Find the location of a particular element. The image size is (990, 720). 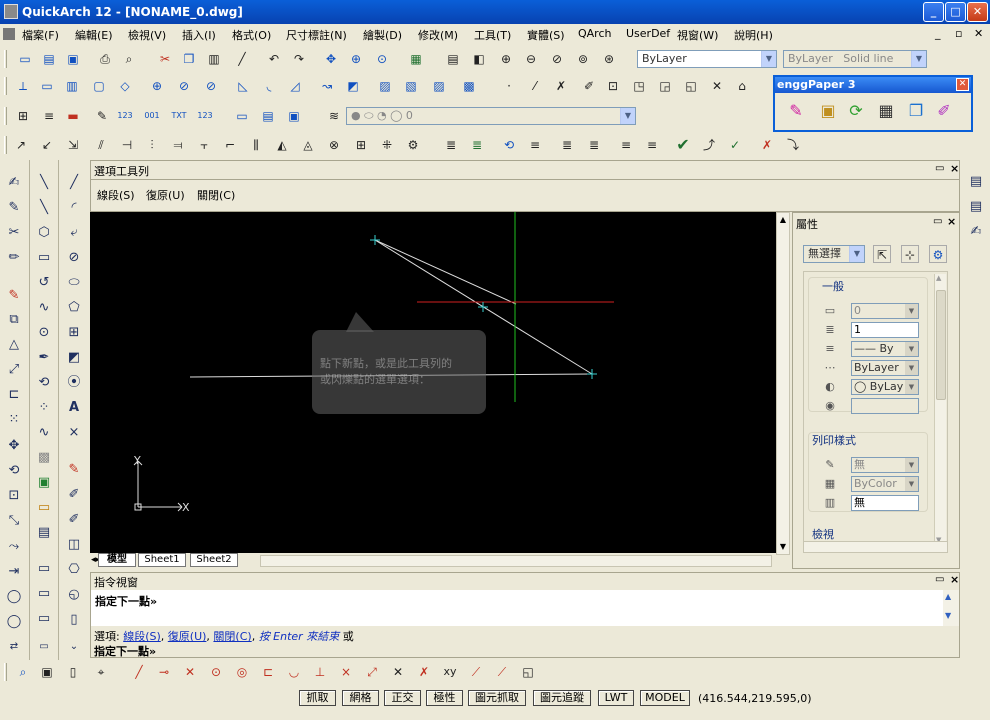

prop-linetype-field: ByLayer ▼ is located at coordinates (885, 368).